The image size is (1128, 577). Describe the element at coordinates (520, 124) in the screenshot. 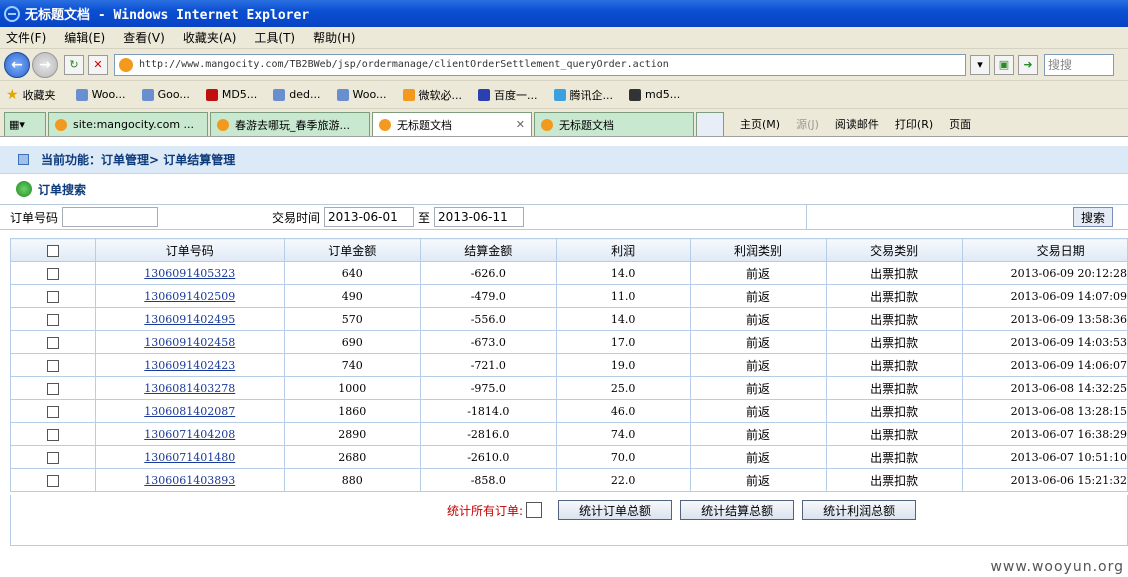

I see `close-tab-icon: ✕` at that location.